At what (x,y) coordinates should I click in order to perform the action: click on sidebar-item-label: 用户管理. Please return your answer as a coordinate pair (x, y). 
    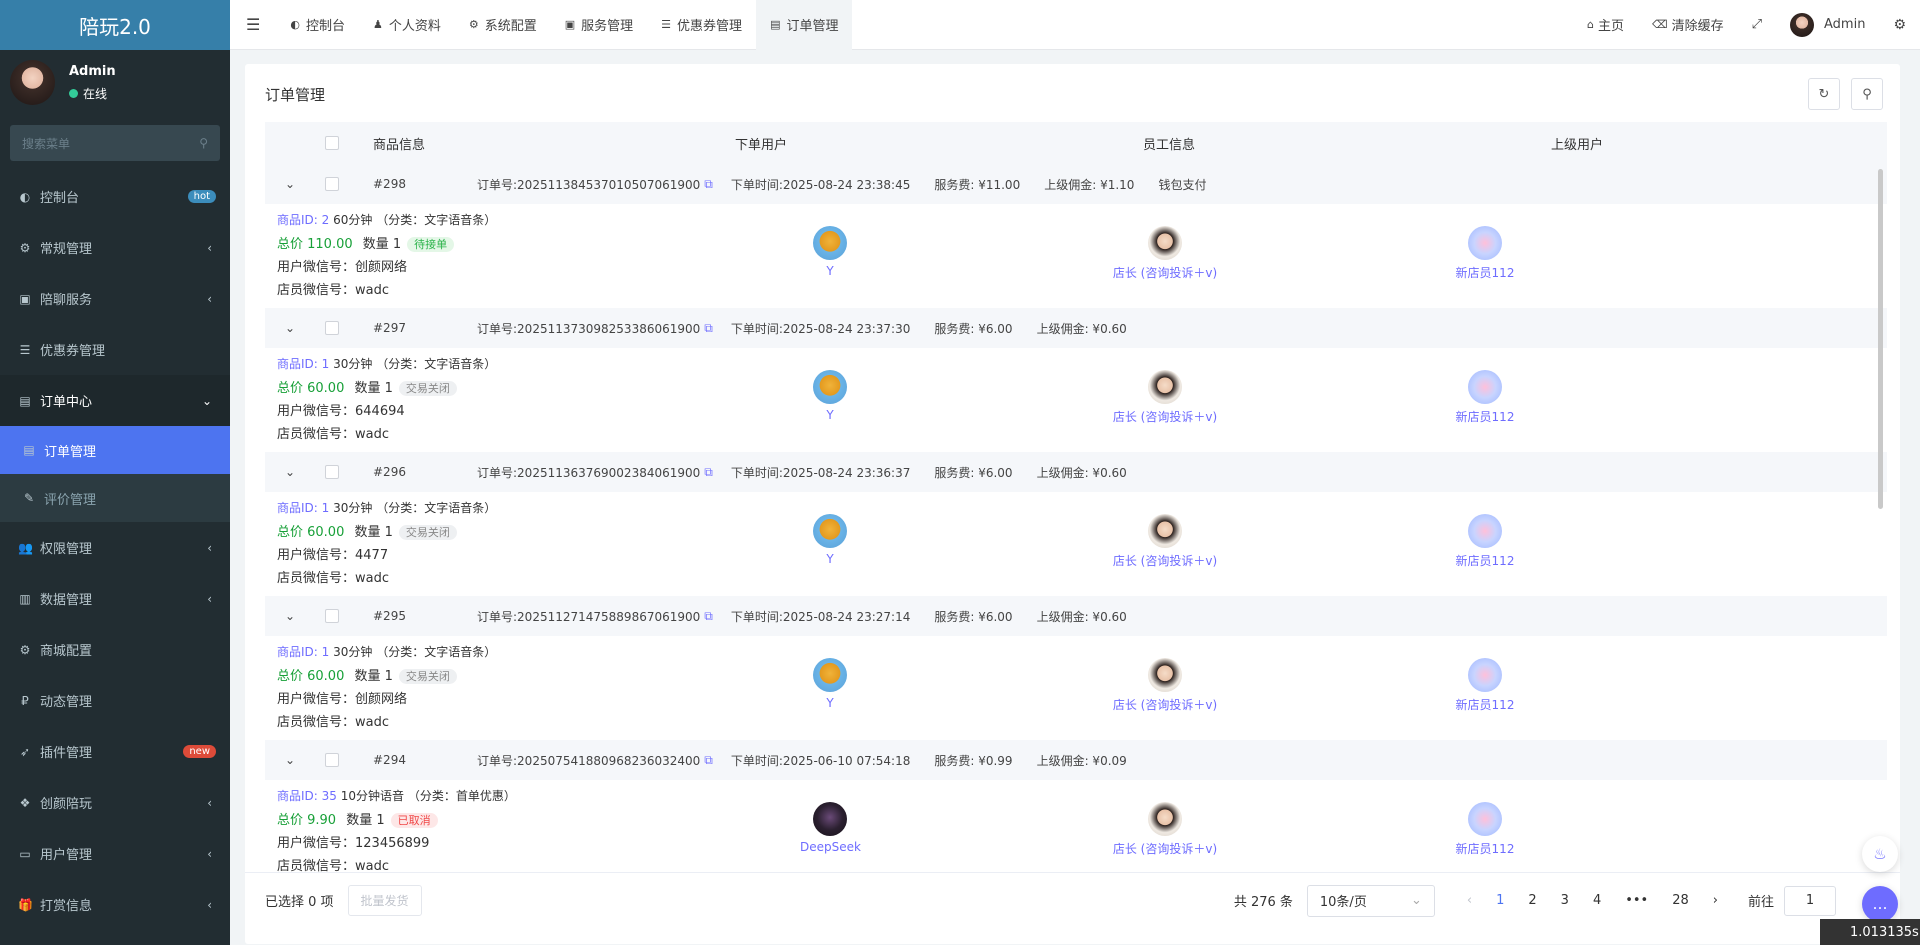
    Looking at the image, I should click on (66, 855).